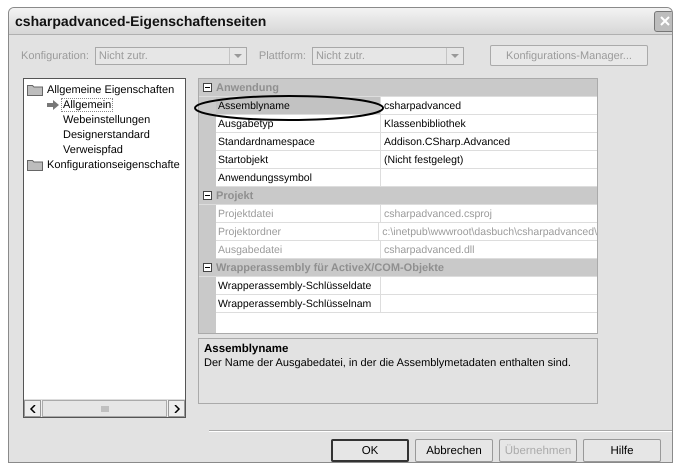  What do you see at coordinates (298, 105) in the screenshot?
I see `property-name: Assemblyname` at bounding box center [298, 105].